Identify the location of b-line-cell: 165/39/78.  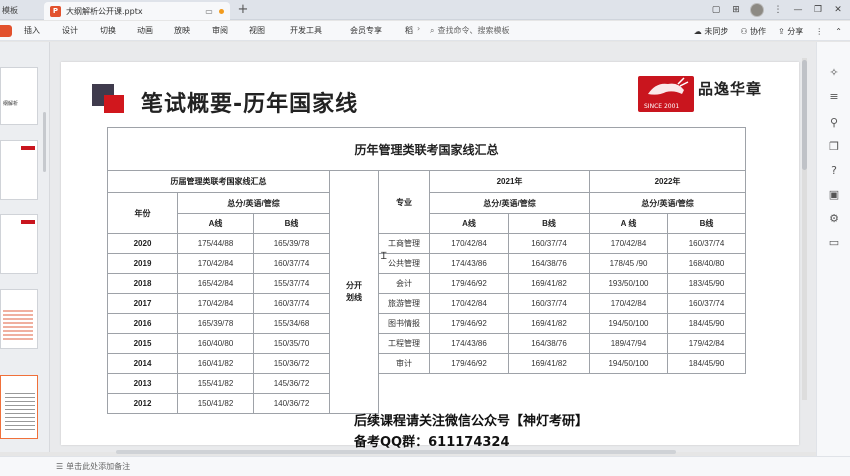
(291, 243).